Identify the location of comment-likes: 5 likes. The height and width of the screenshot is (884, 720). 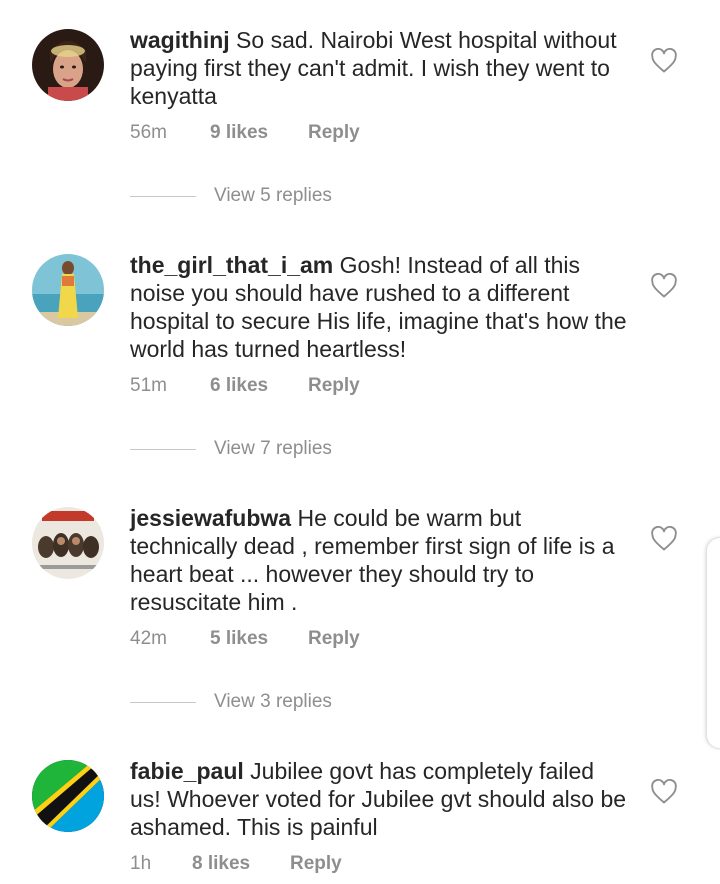
(259, 639).